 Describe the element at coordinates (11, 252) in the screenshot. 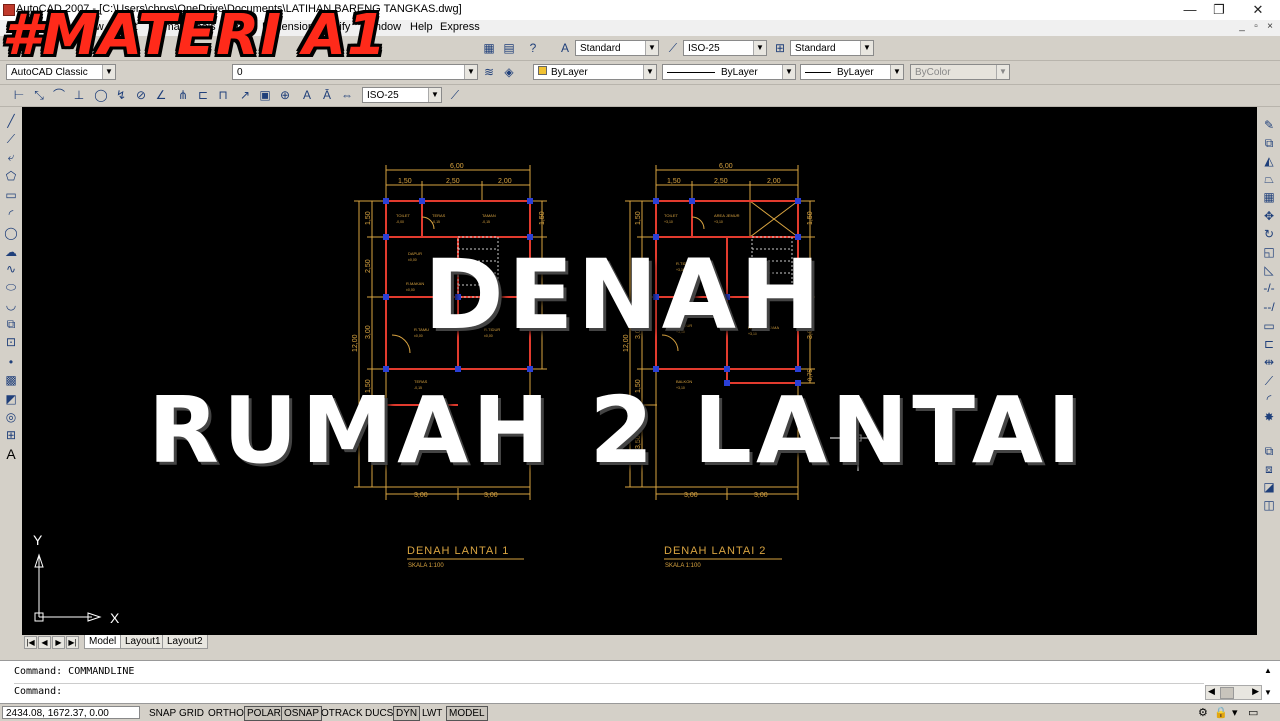

I see `revcloud-icon: ☁` at that location.